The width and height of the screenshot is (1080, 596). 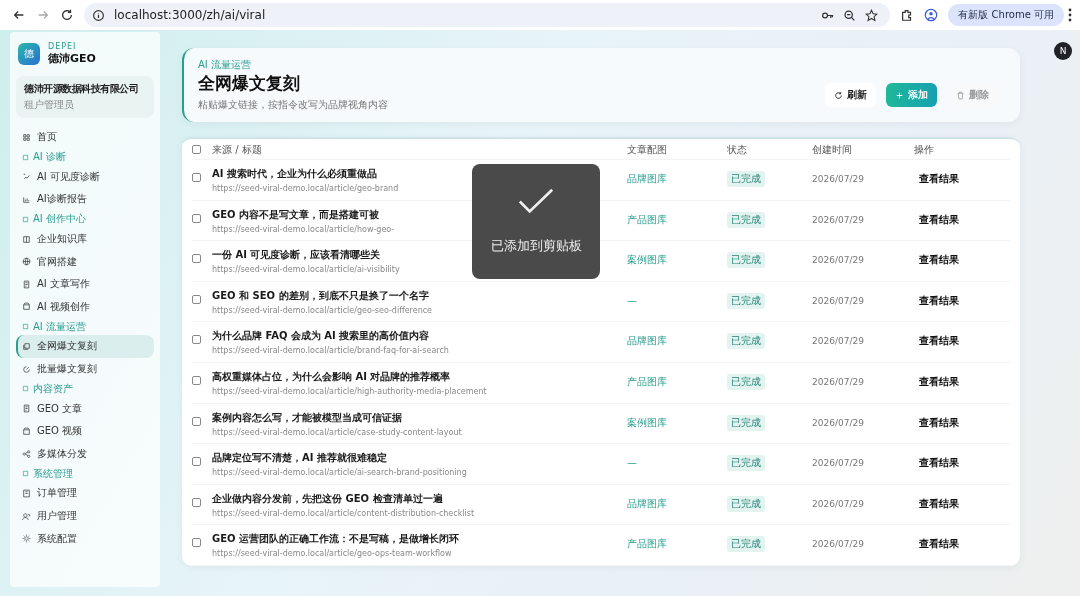 What do you see at coordinates (49, 105) in the screenshot?
I see `user-role: 租户管理员` at bounding box center [49, 105].